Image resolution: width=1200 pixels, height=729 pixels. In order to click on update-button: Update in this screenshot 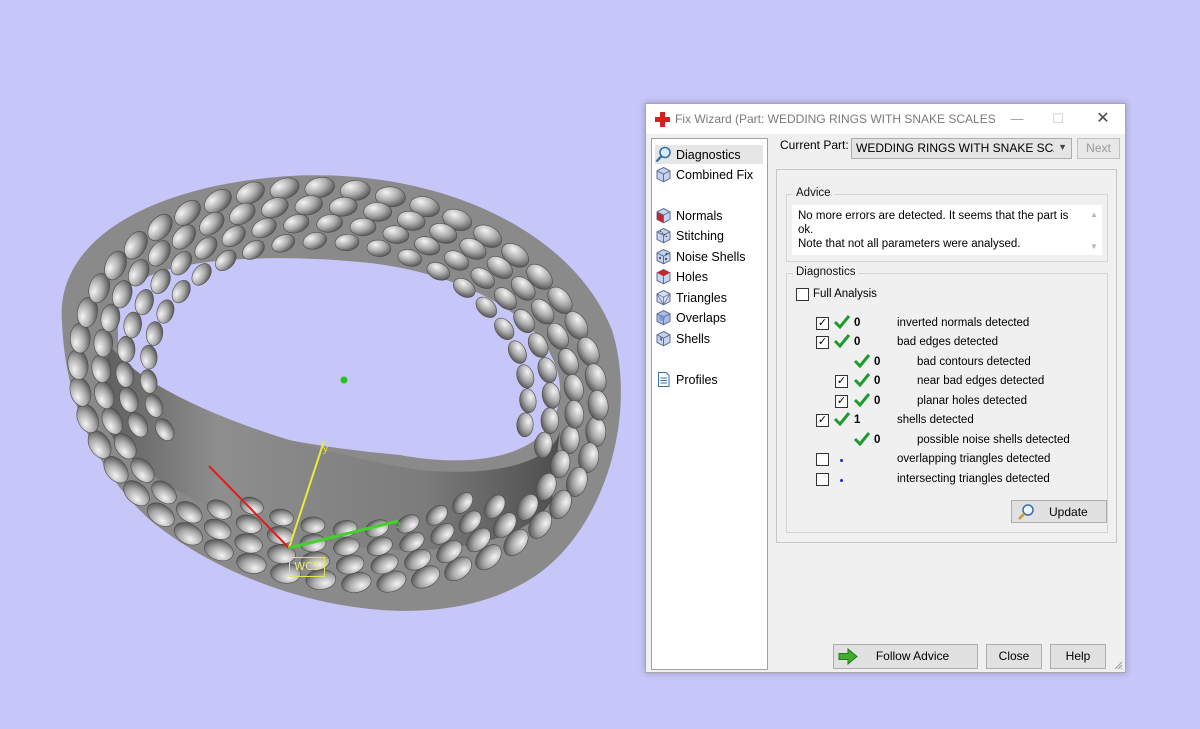, I will do `click(1059, 511)`.